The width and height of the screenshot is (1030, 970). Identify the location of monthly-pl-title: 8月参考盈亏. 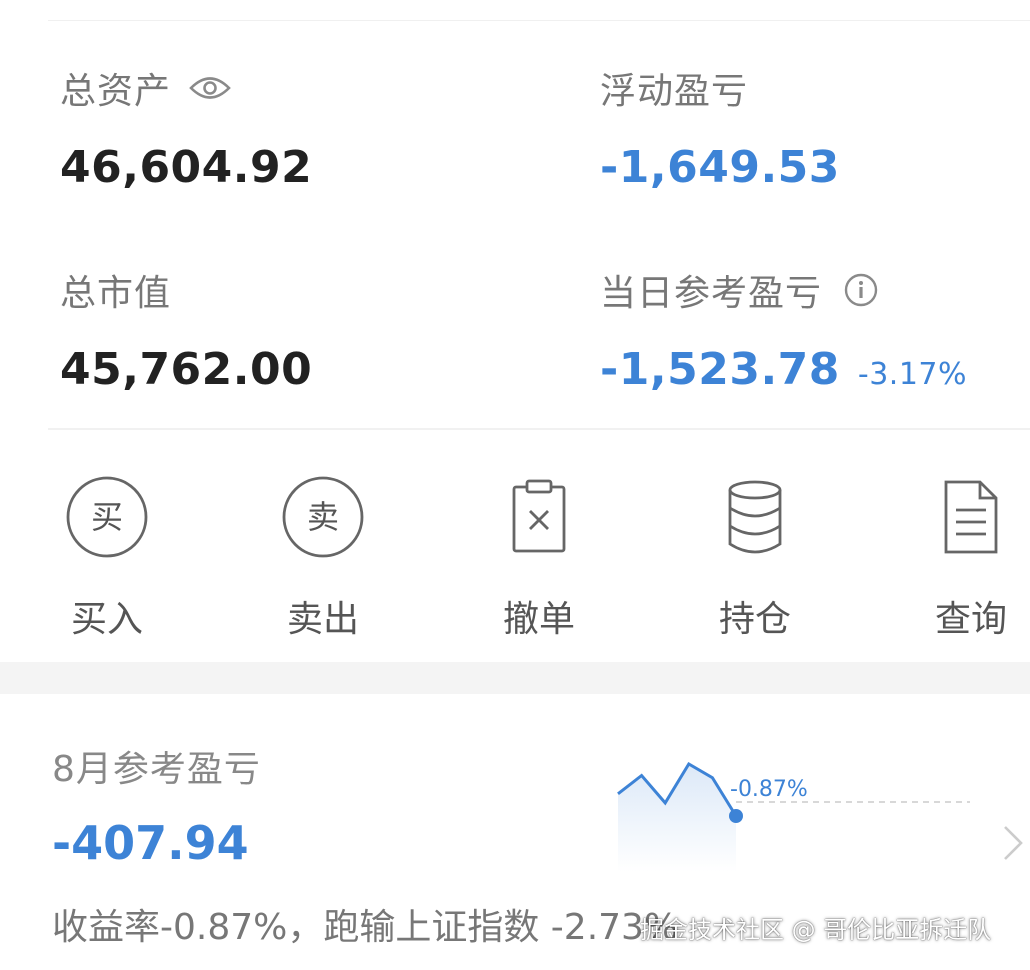
(156, 769).